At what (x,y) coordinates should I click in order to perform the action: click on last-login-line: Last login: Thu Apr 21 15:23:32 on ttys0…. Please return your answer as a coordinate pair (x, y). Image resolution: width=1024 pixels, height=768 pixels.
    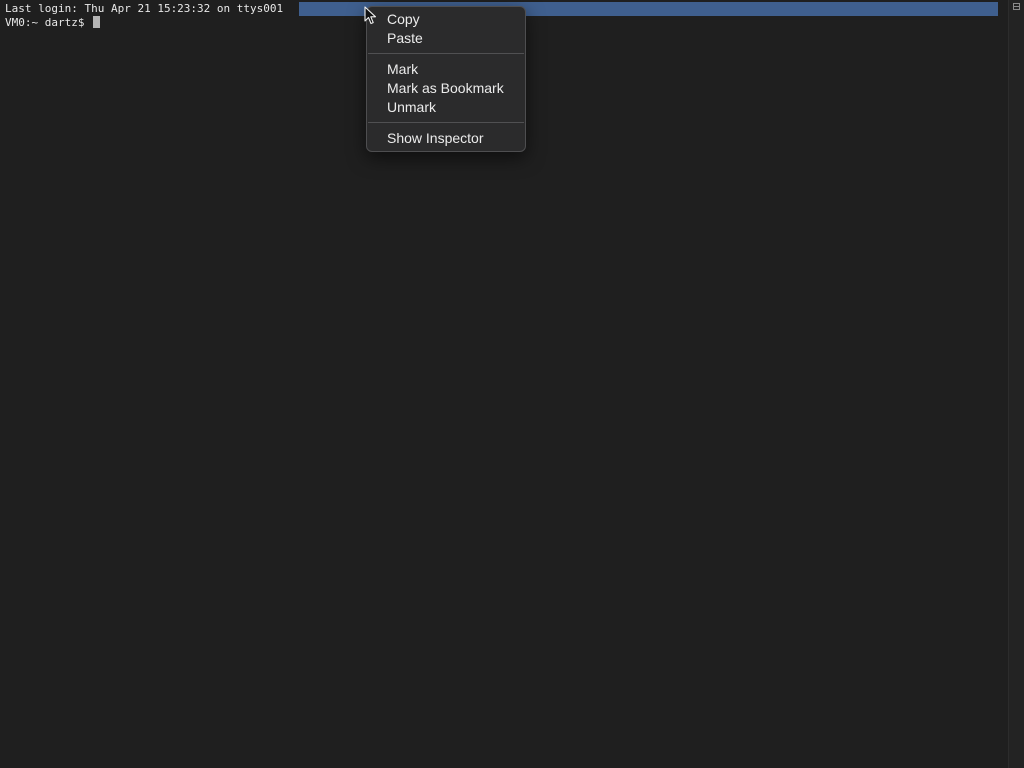
    Looking at the image, I should click on (144, 8).